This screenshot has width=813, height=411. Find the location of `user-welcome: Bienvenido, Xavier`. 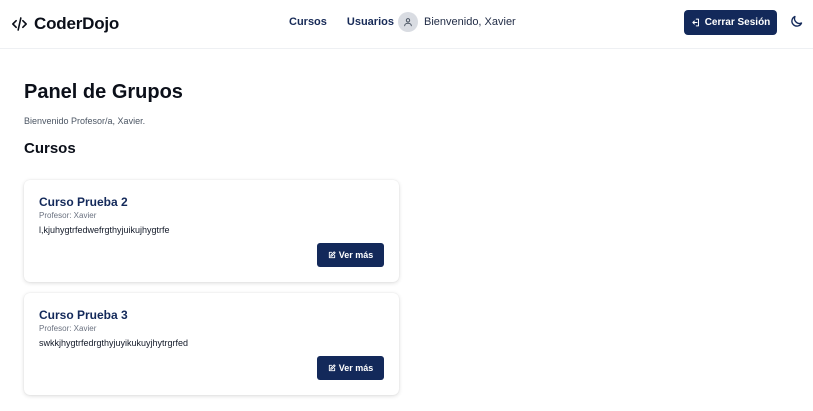

user-welcome: Bienvenido, Xavier is located at coordinates (457, 22).